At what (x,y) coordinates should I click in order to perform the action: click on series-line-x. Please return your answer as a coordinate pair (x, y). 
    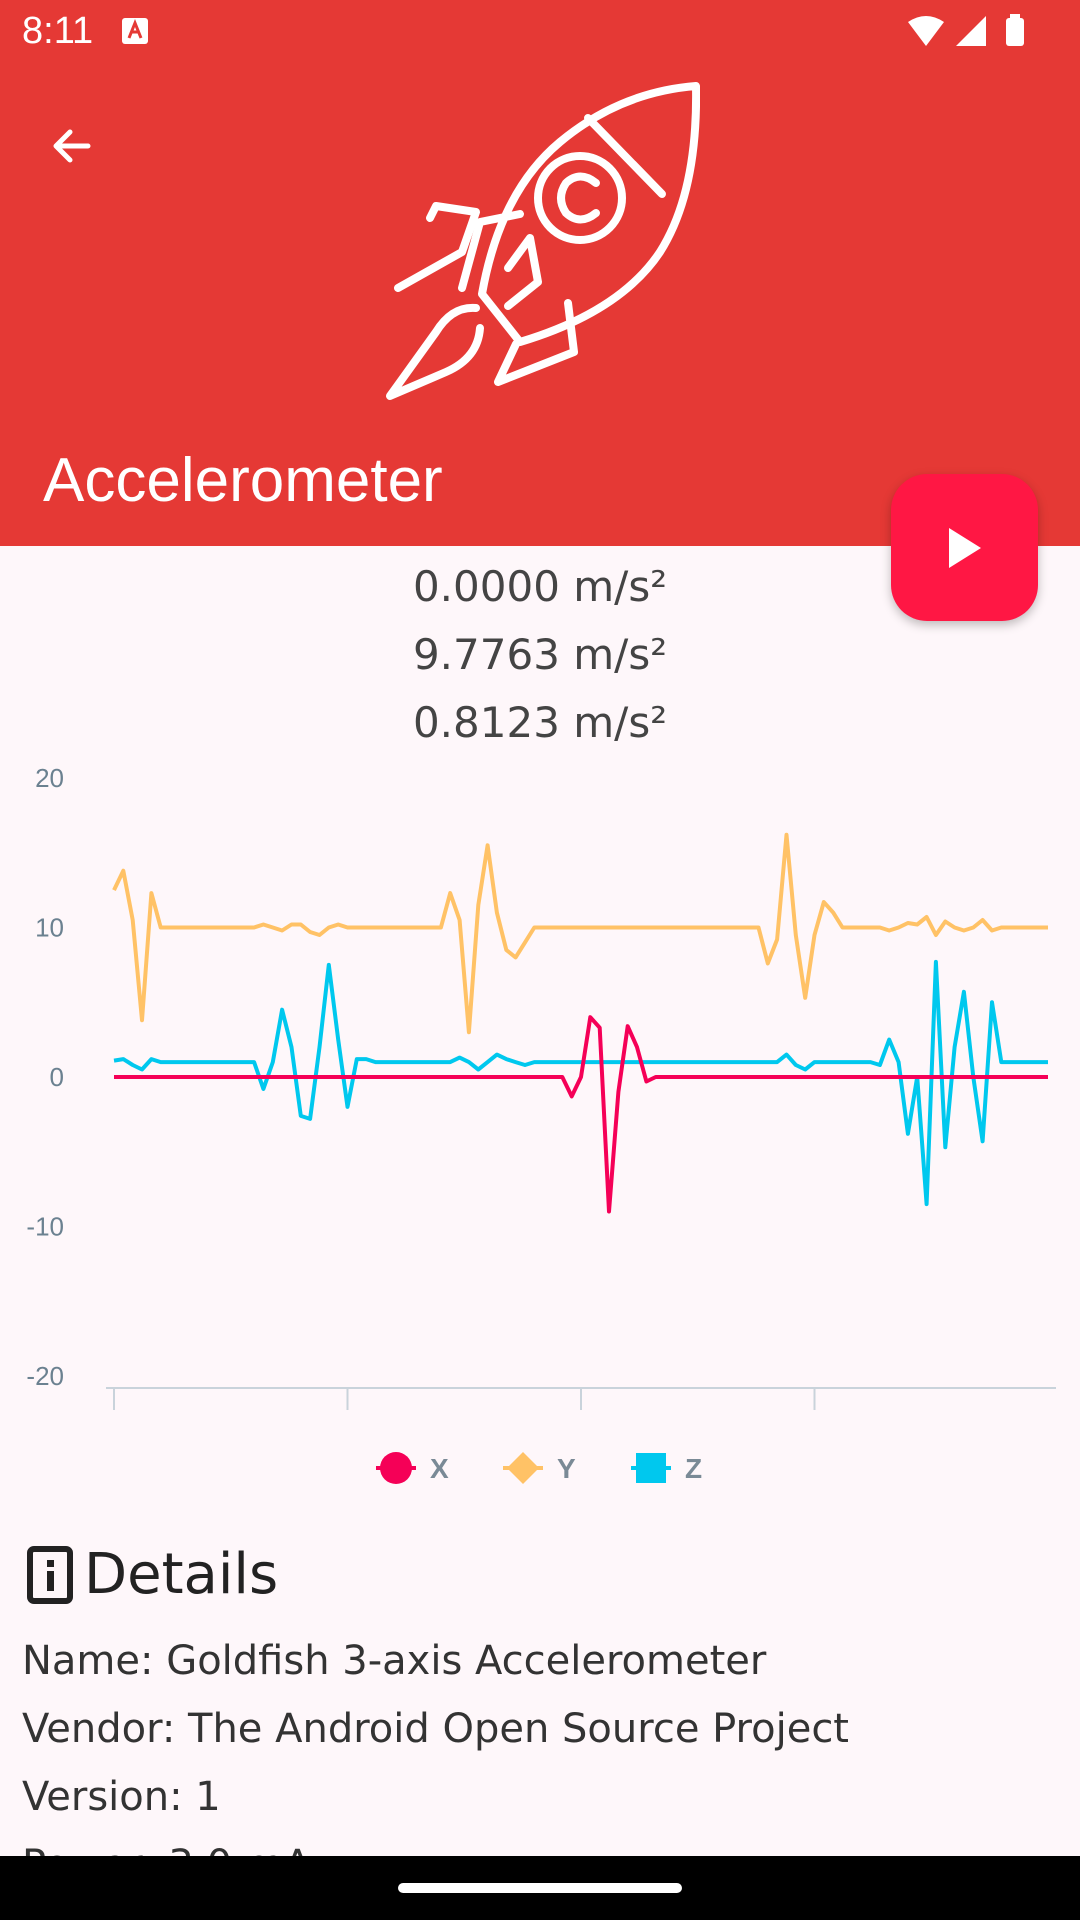
    Looking at the image, I should click on (581, 1114).